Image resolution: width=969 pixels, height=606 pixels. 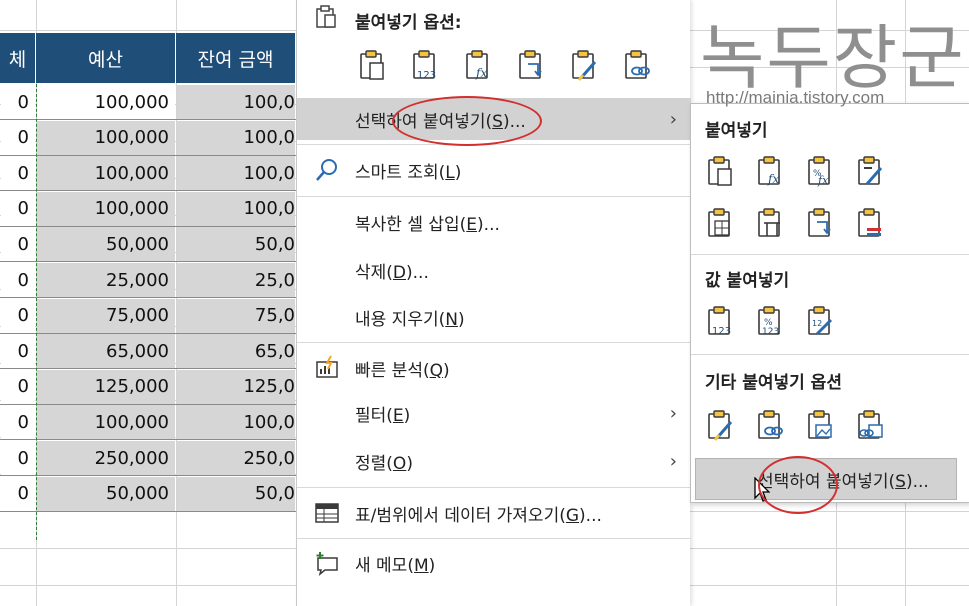 I want to click on svg-text: 12, so click(x=817, y=323).